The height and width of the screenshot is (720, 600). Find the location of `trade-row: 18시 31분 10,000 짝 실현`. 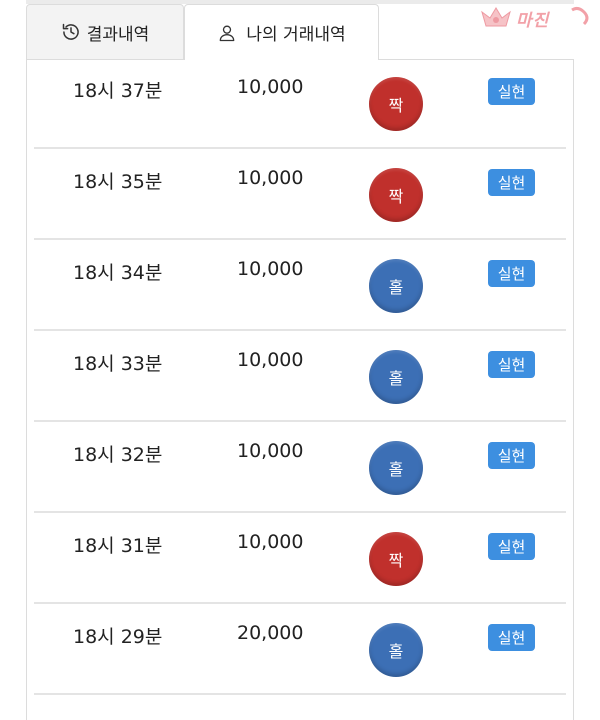

trade-row: 18시 31분 10,000 짝 실현 is located at coordinates (300, 558).